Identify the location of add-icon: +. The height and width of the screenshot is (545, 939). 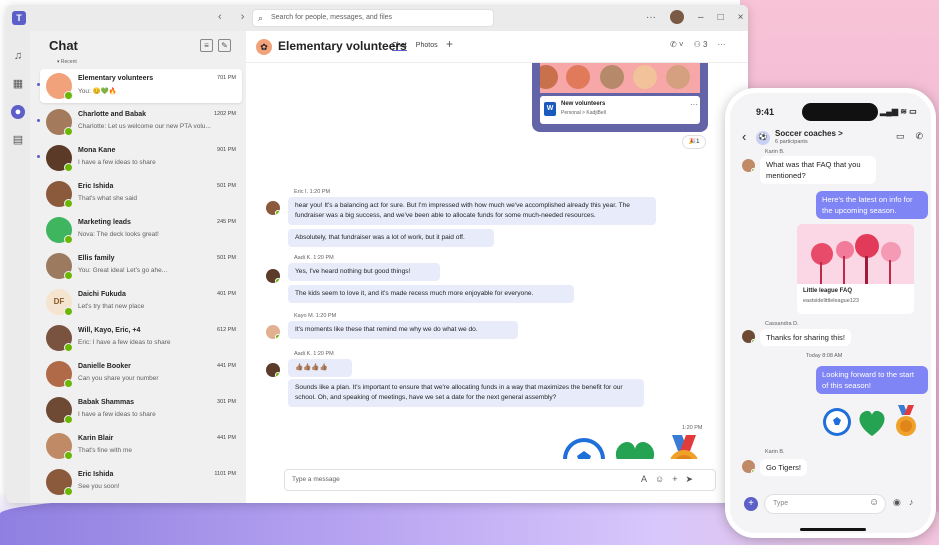
(751, 504).